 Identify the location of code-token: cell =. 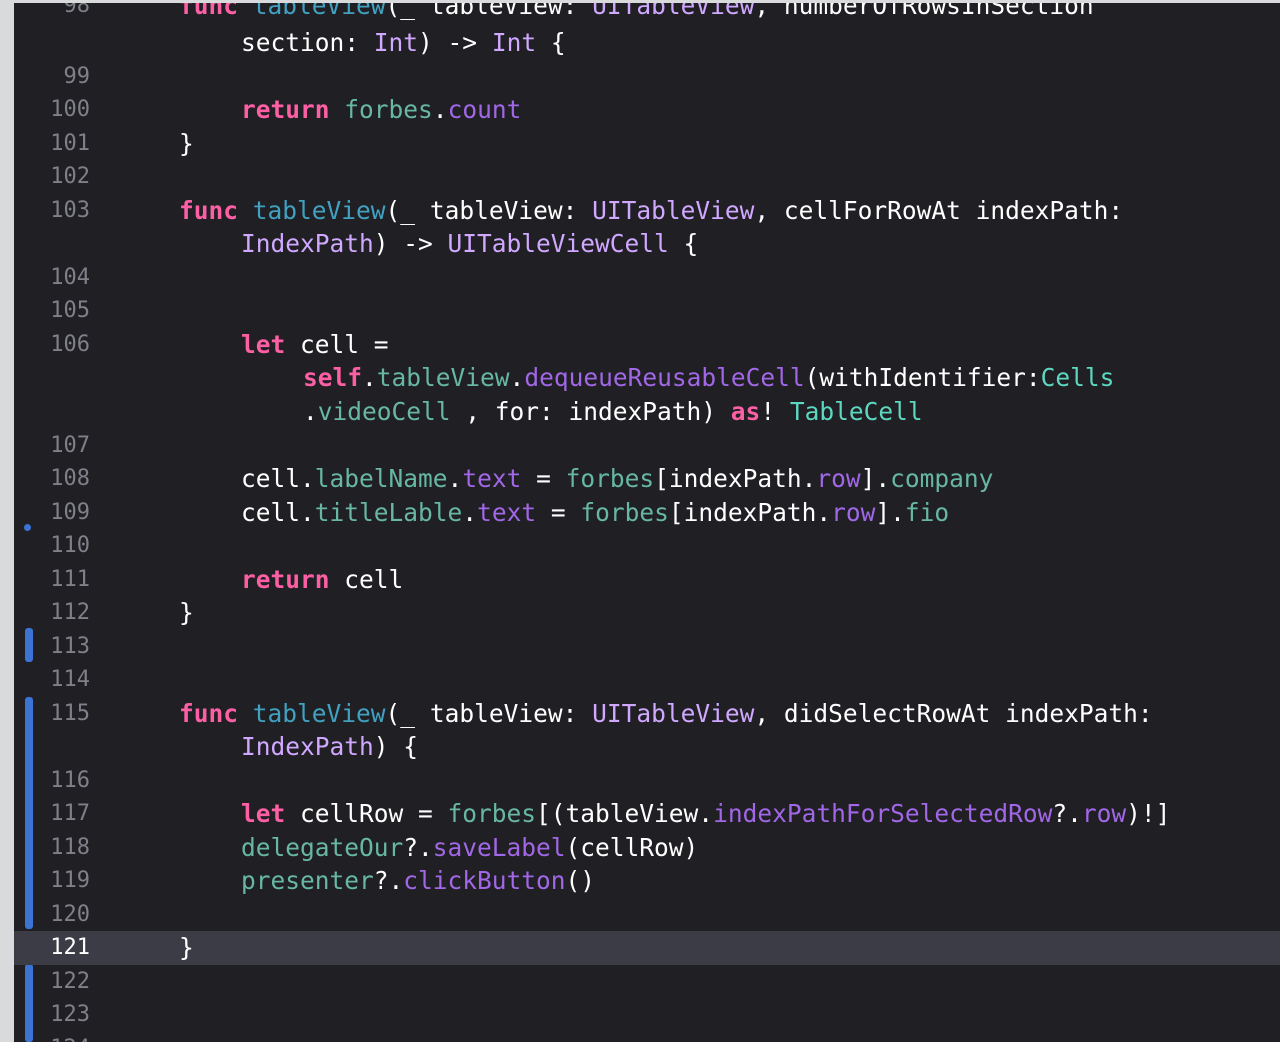
(337, 344).